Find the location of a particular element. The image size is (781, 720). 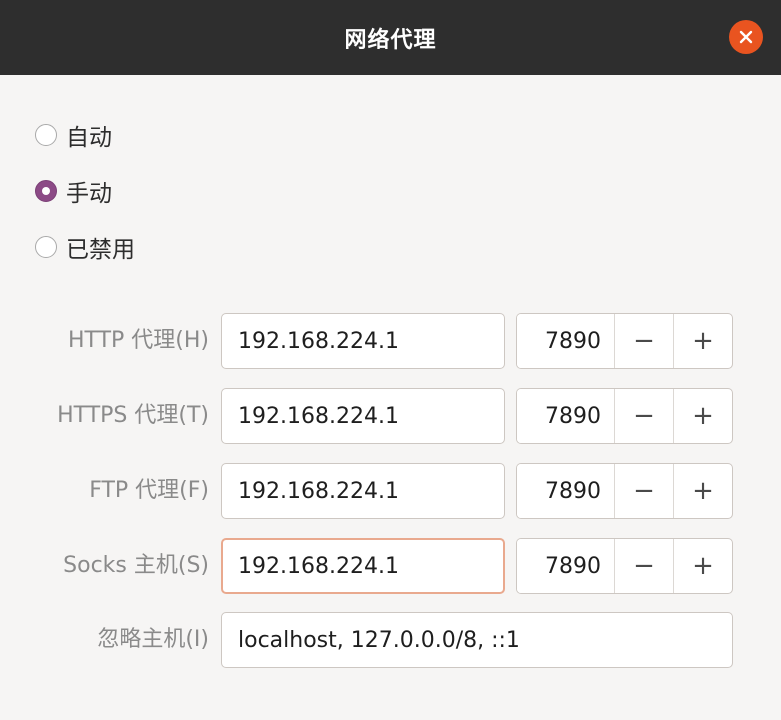

https-proxy-port-spinner: − + is located at coordinates (624, 416).